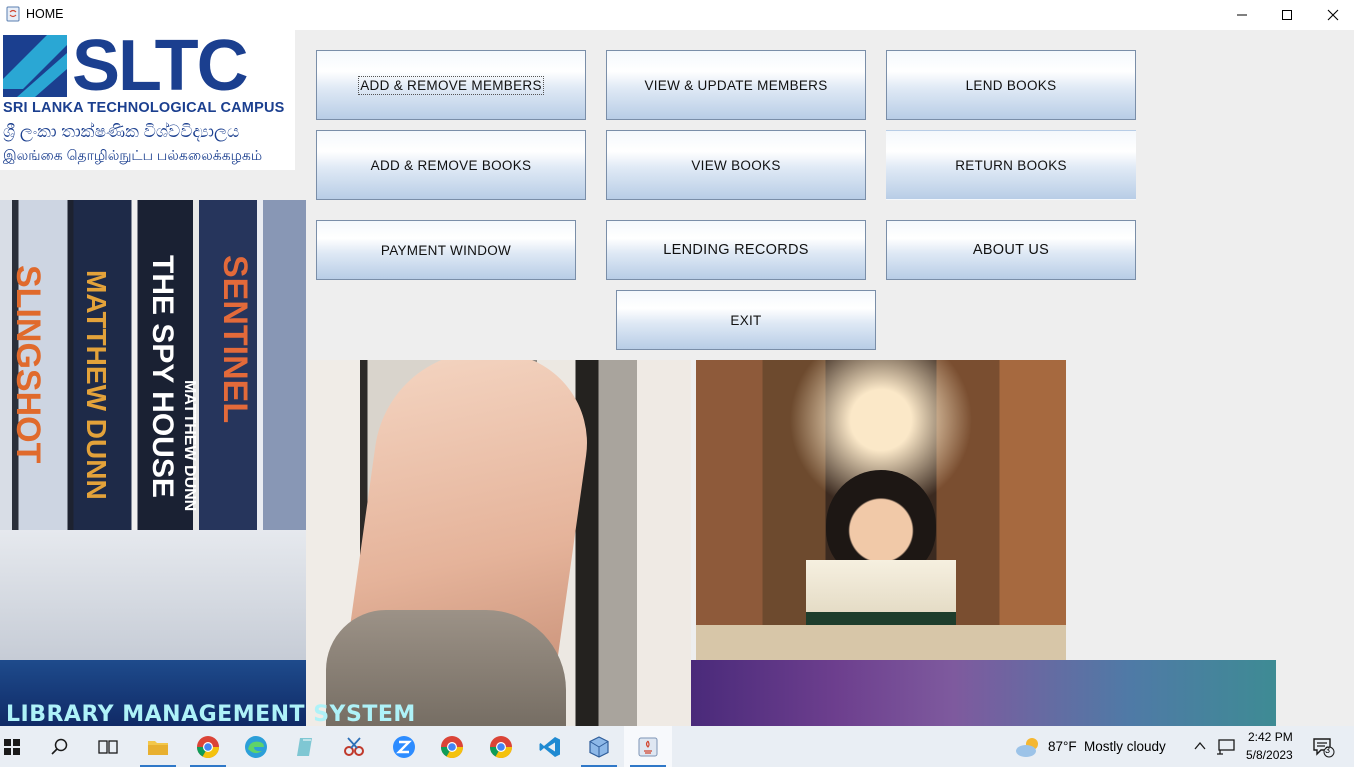  What do you see at coordinates (211, 714) in the screenshot?
I see `library-management-title: LIBRARY MANAGEMENT SYSTEM` at bounding box center [211, 714].